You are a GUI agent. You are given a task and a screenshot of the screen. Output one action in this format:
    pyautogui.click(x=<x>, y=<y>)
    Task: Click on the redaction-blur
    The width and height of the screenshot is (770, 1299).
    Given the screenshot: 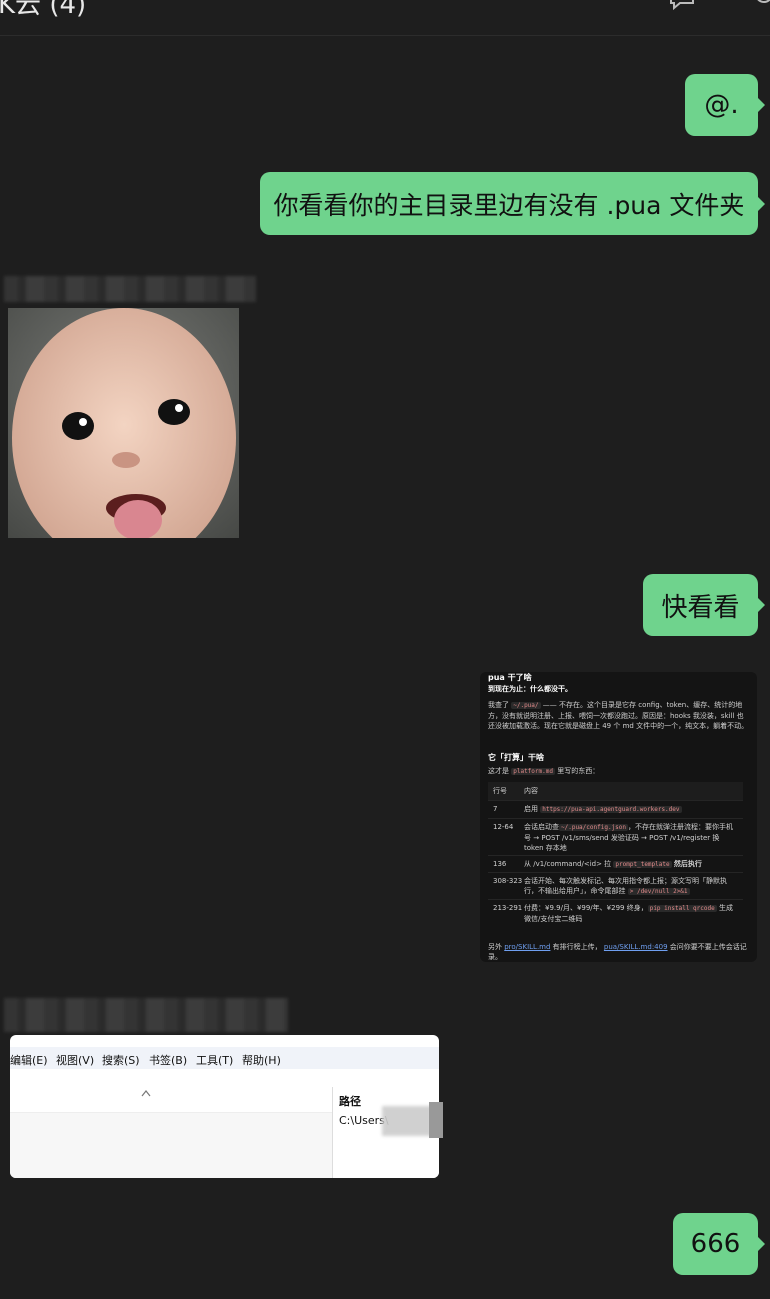 What is the action you would take?
    pyautogui.click(x=407, y=1121)
    